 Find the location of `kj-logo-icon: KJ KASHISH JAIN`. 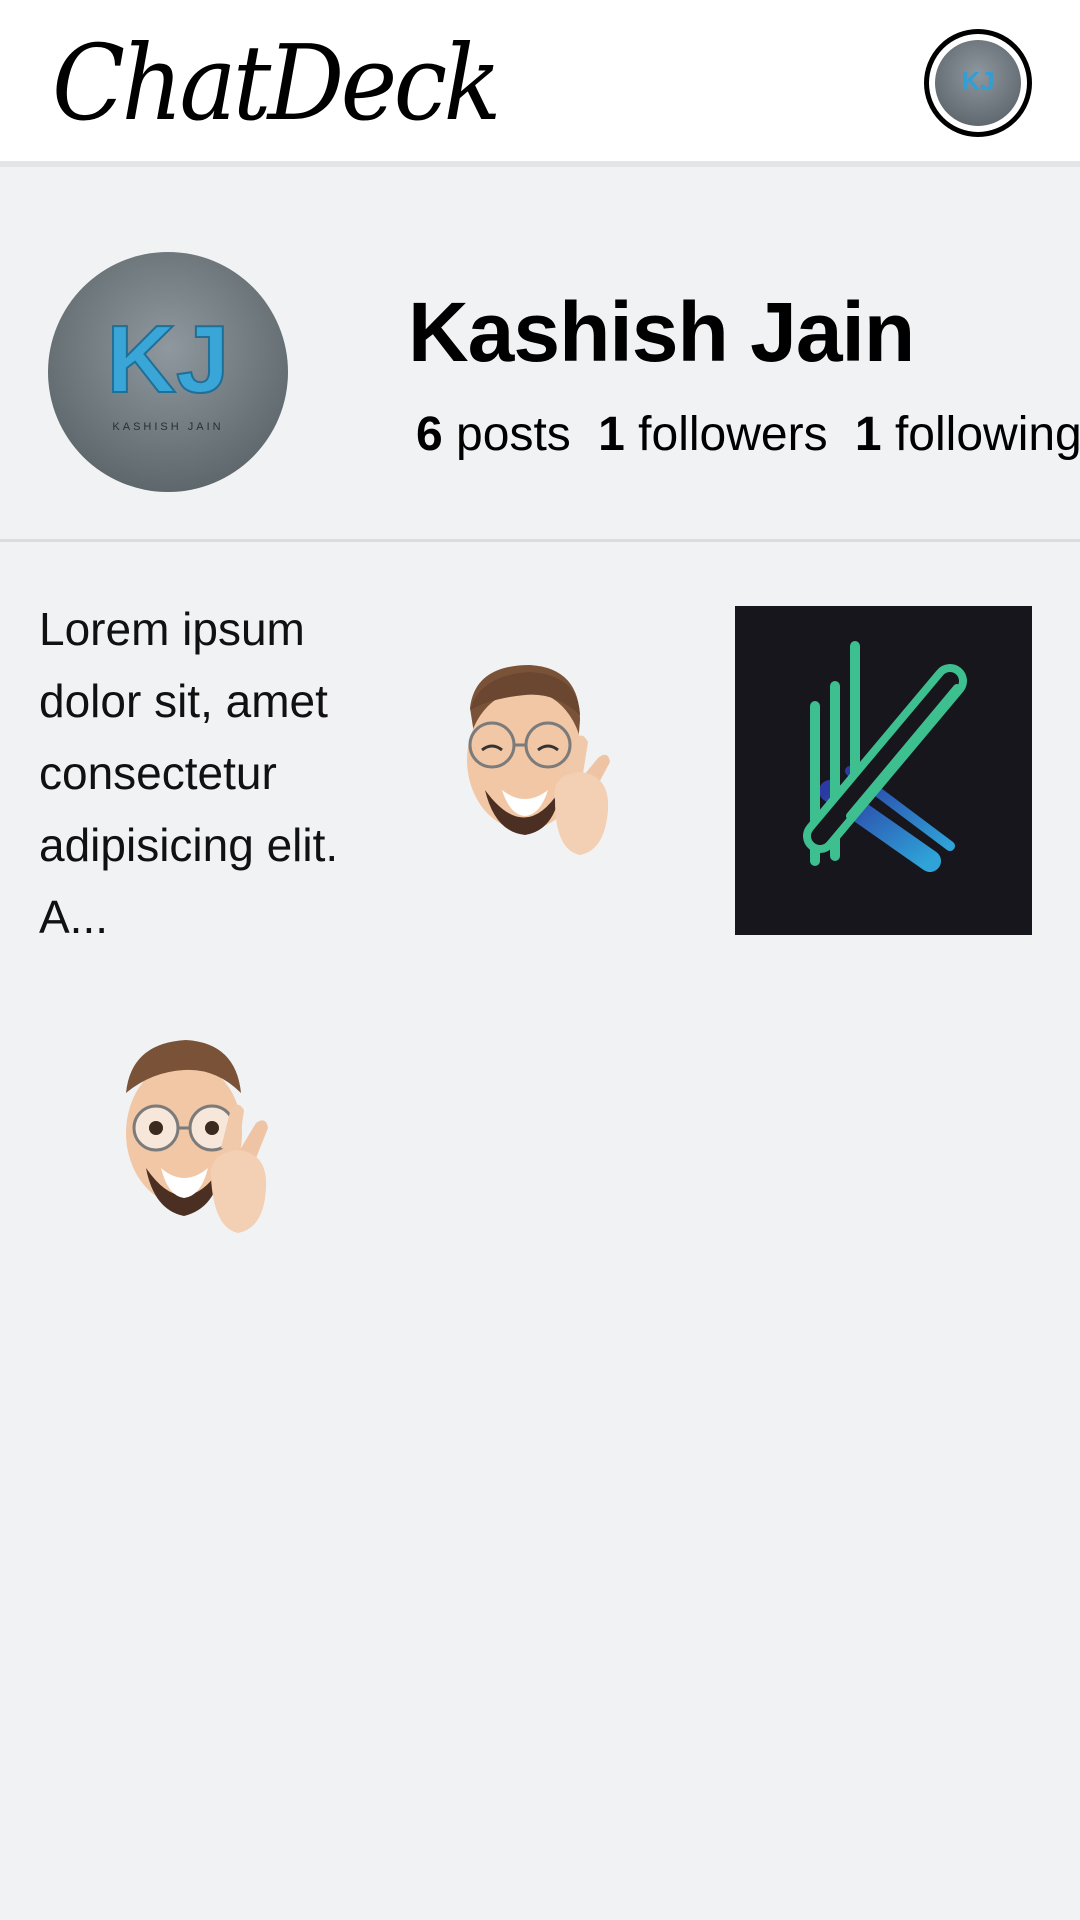

kj-logo-icon: KJ KASHISH JAIN is located at coordinates (168, 369).